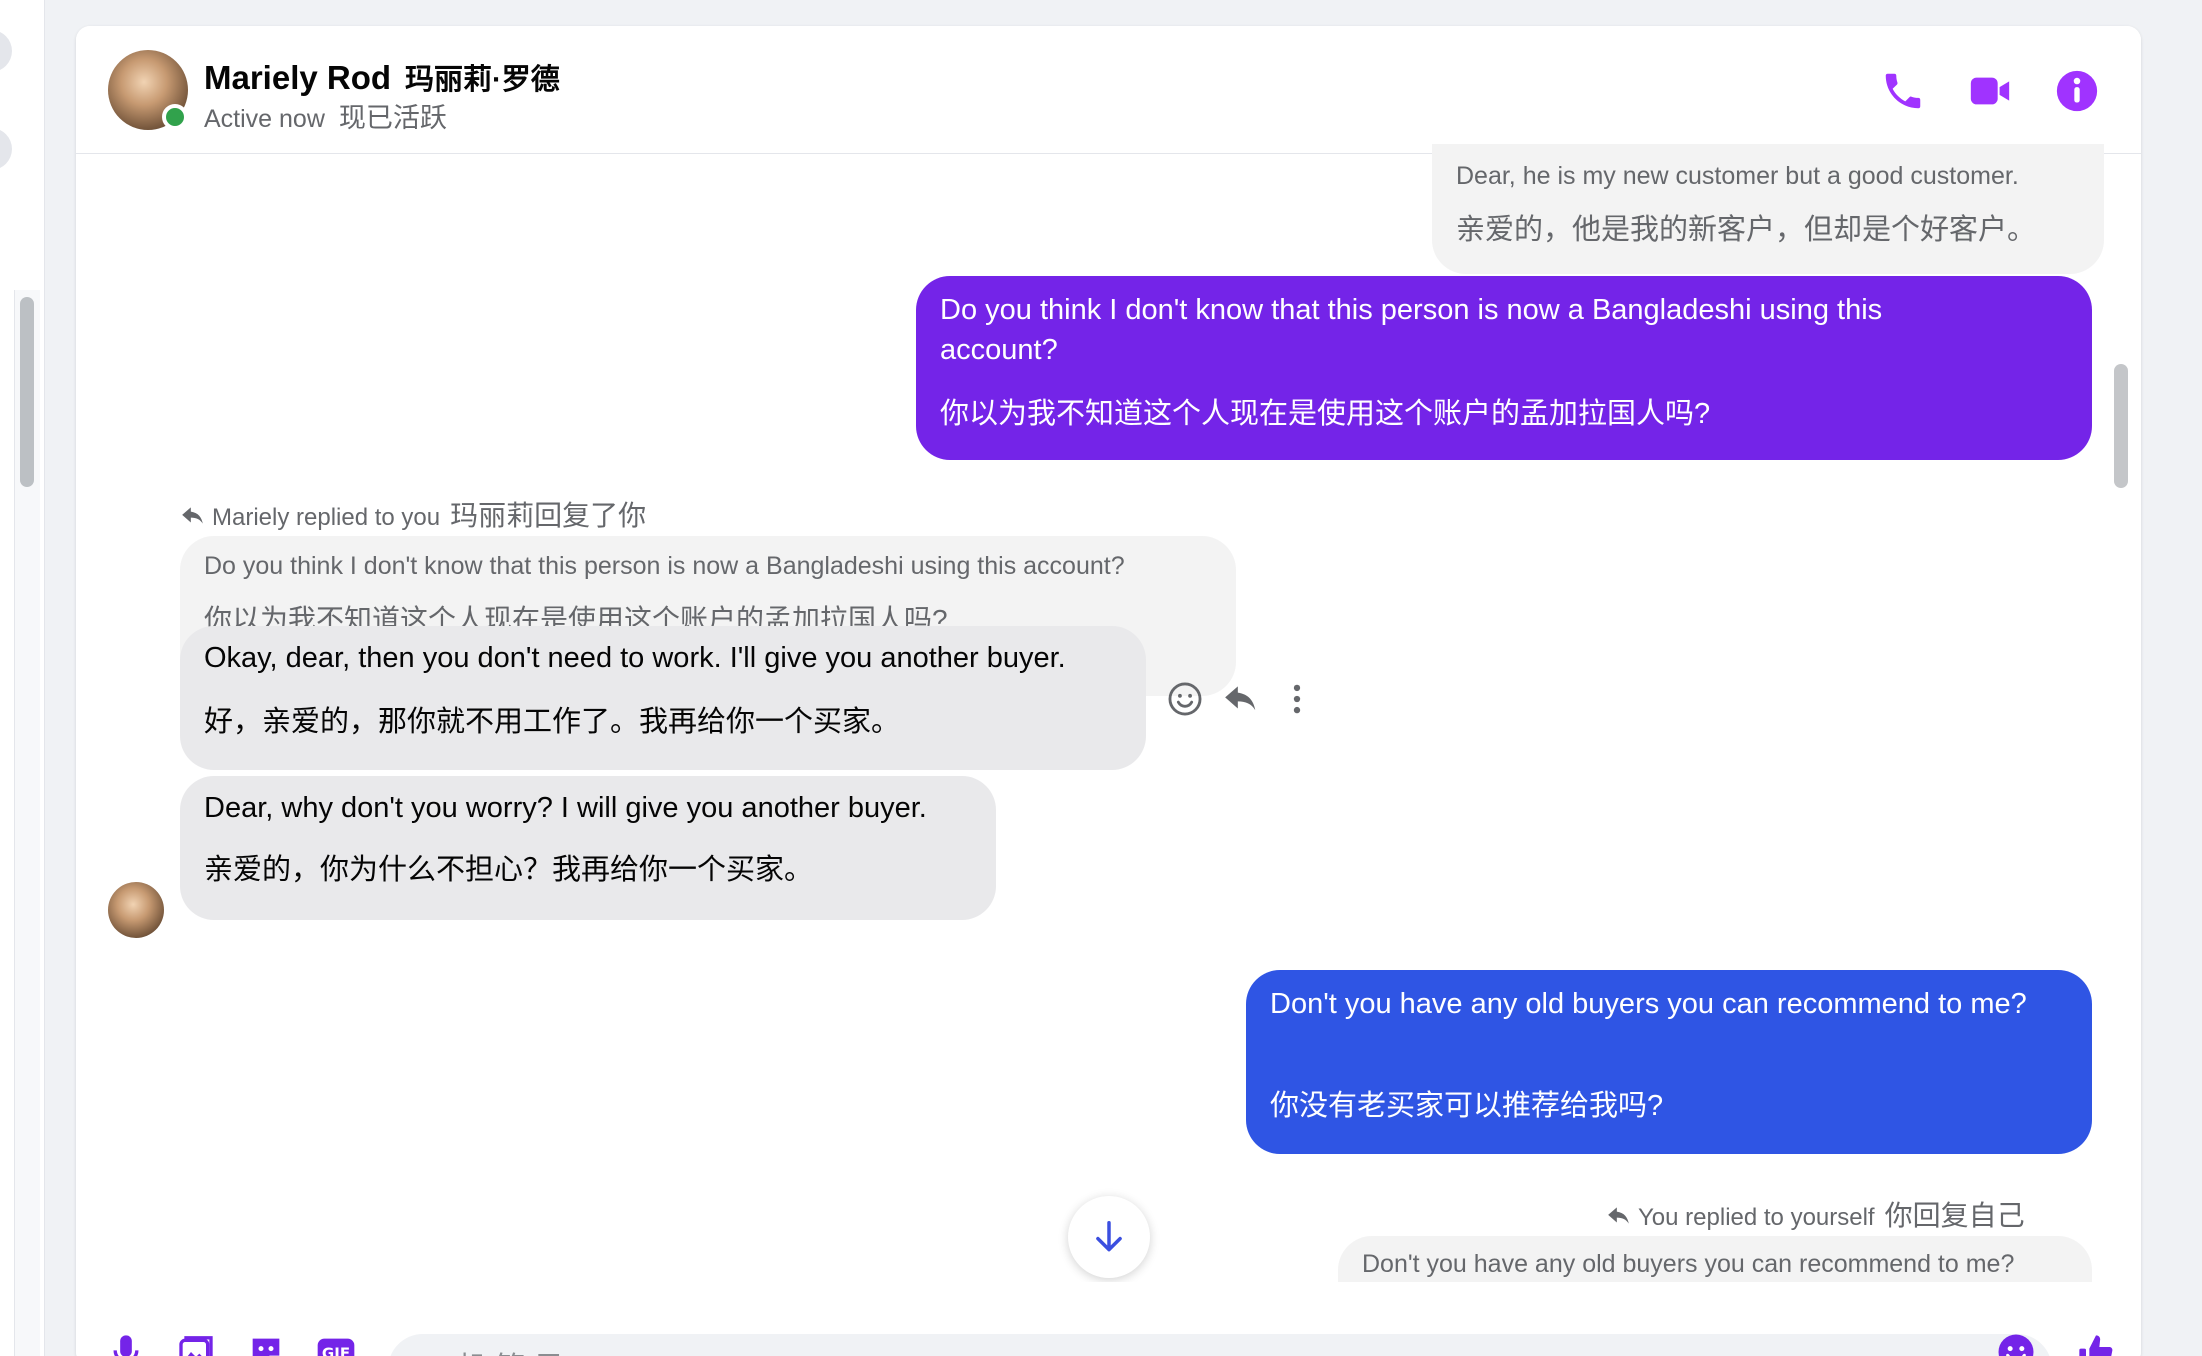 The height and width of the screenshot is (1356, 2202). What do you see at coordinates (482, 80) in the screenshot?
I see `contact-name-cn: 玛丽莉·罗德` at bounding box center [482, 80].